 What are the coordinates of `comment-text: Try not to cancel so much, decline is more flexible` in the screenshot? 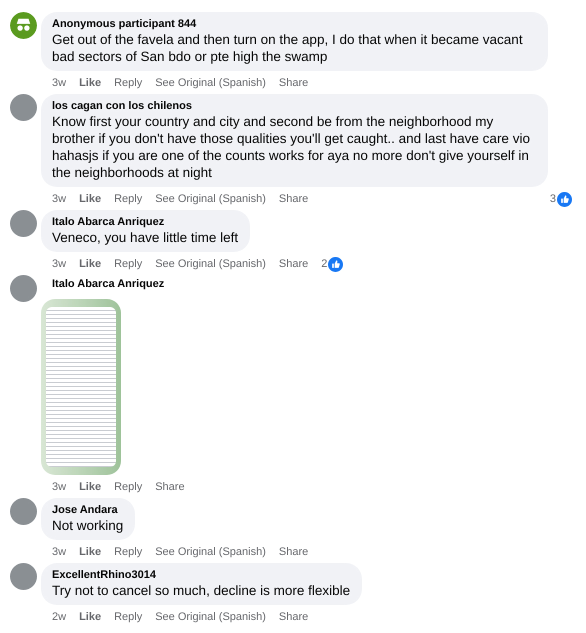 It's located at (201, 590).